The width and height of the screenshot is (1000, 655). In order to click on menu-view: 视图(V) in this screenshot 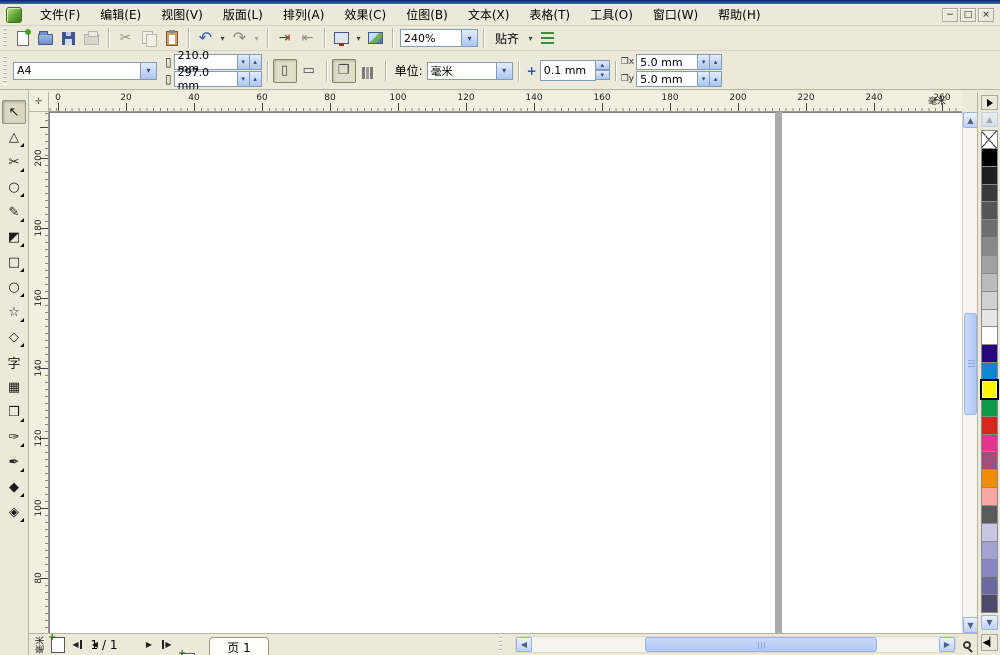, I will do `click(182, 14)`.